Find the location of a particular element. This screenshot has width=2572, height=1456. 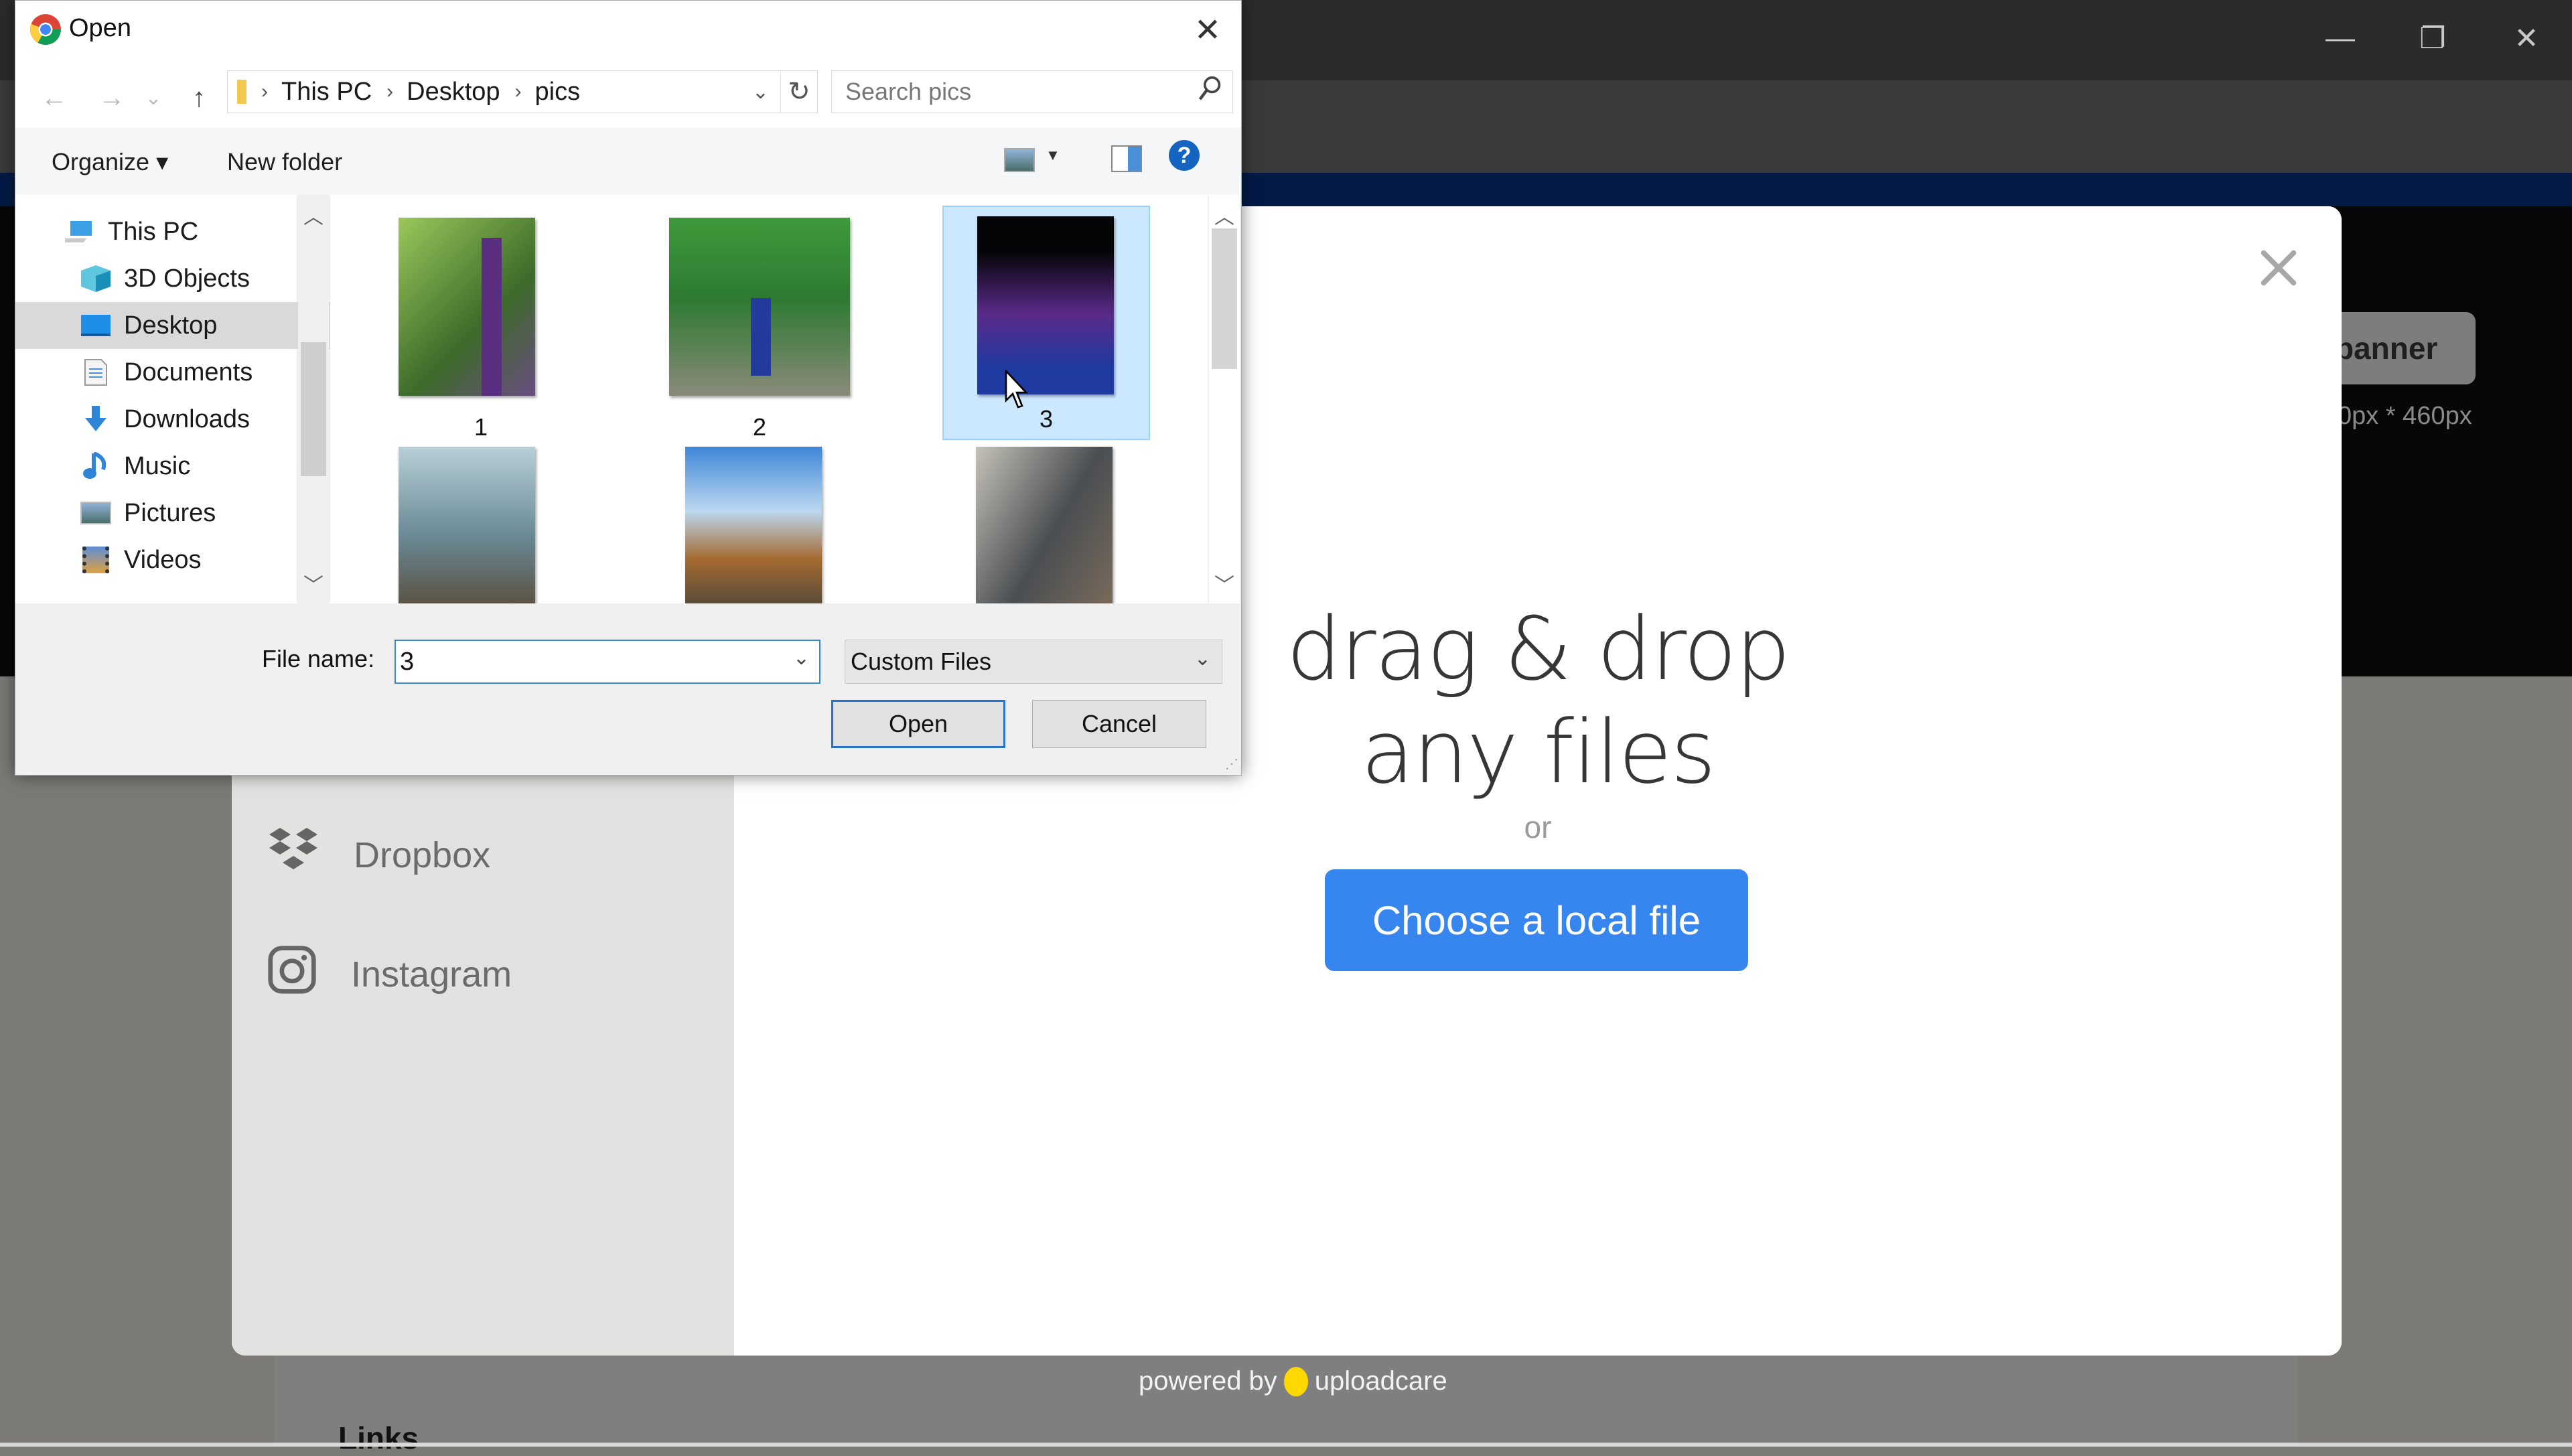

folder-icon is located at coordinates (241, 92).